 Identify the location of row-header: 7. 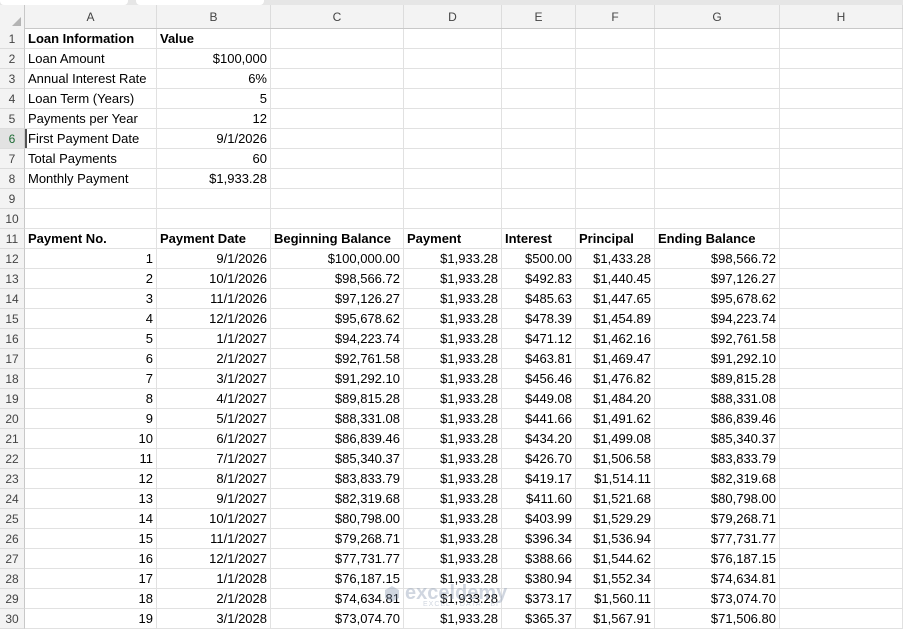
(12, 159).